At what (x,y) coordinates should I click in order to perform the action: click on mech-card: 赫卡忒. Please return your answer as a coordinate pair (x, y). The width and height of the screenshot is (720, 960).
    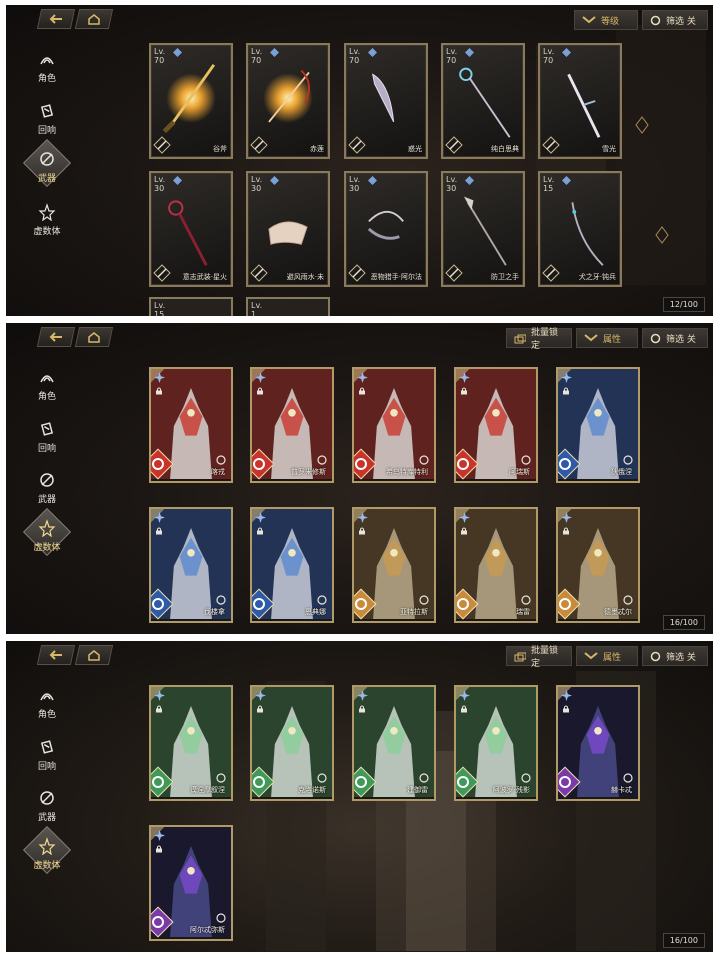
    Looking at the image, I should click on (598, 743).